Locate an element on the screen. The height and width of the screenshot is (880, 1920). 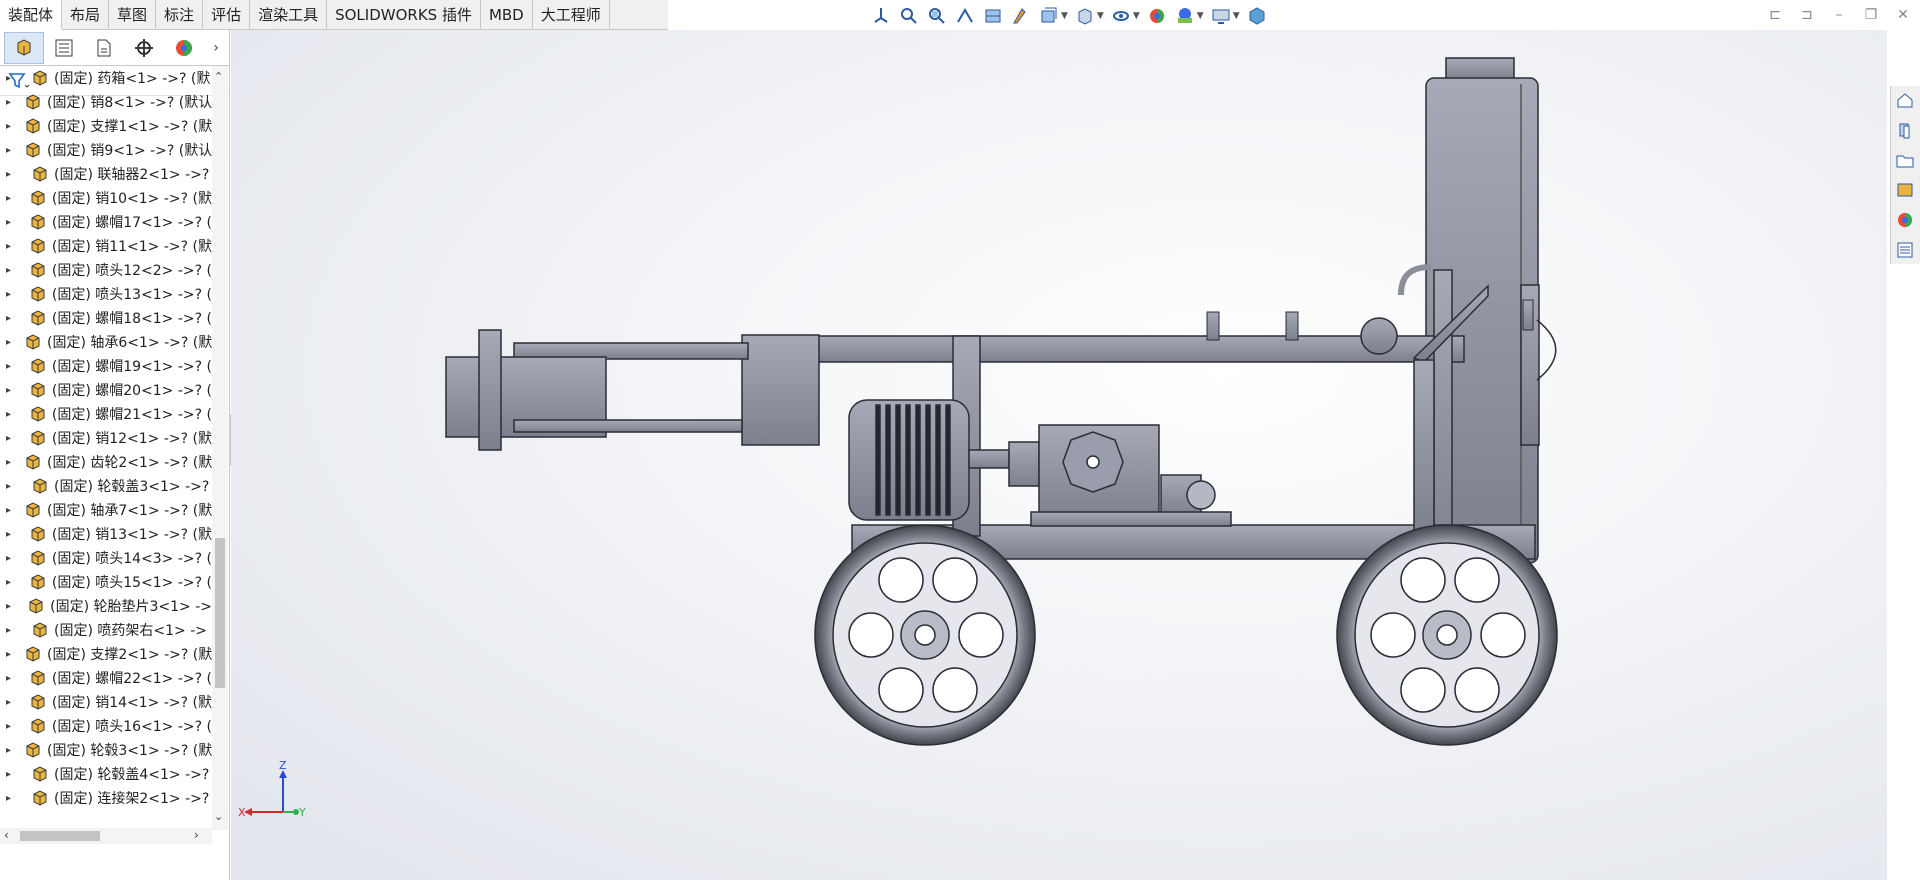
tree-item: ▸ (固定) 销9<1> ->? (默认 is located at coordinates (106, 150).